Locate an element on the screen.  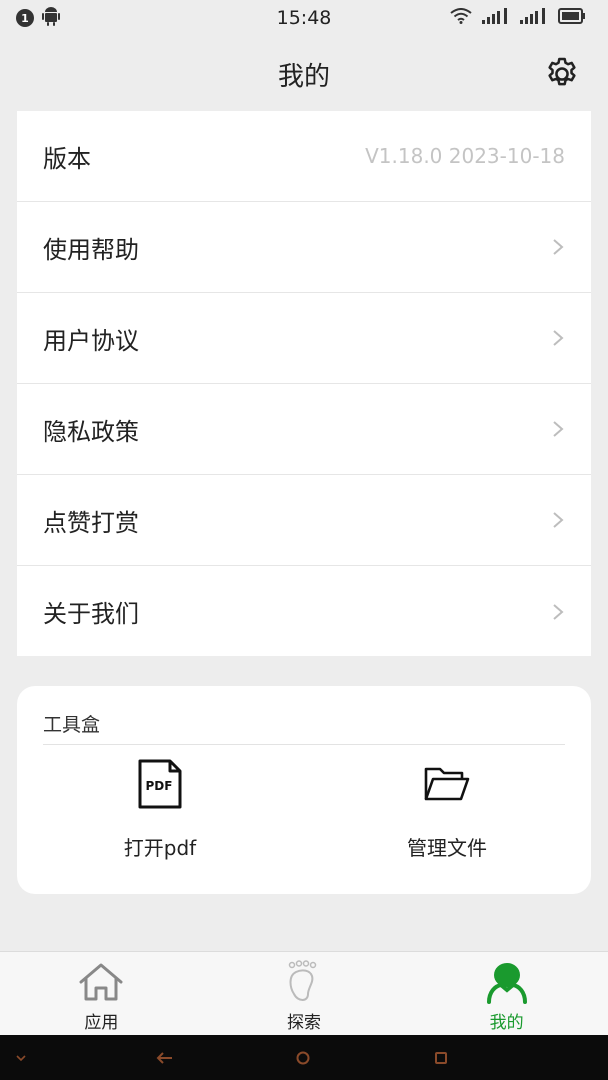
back-icon is located at coordinates (165, 1058).